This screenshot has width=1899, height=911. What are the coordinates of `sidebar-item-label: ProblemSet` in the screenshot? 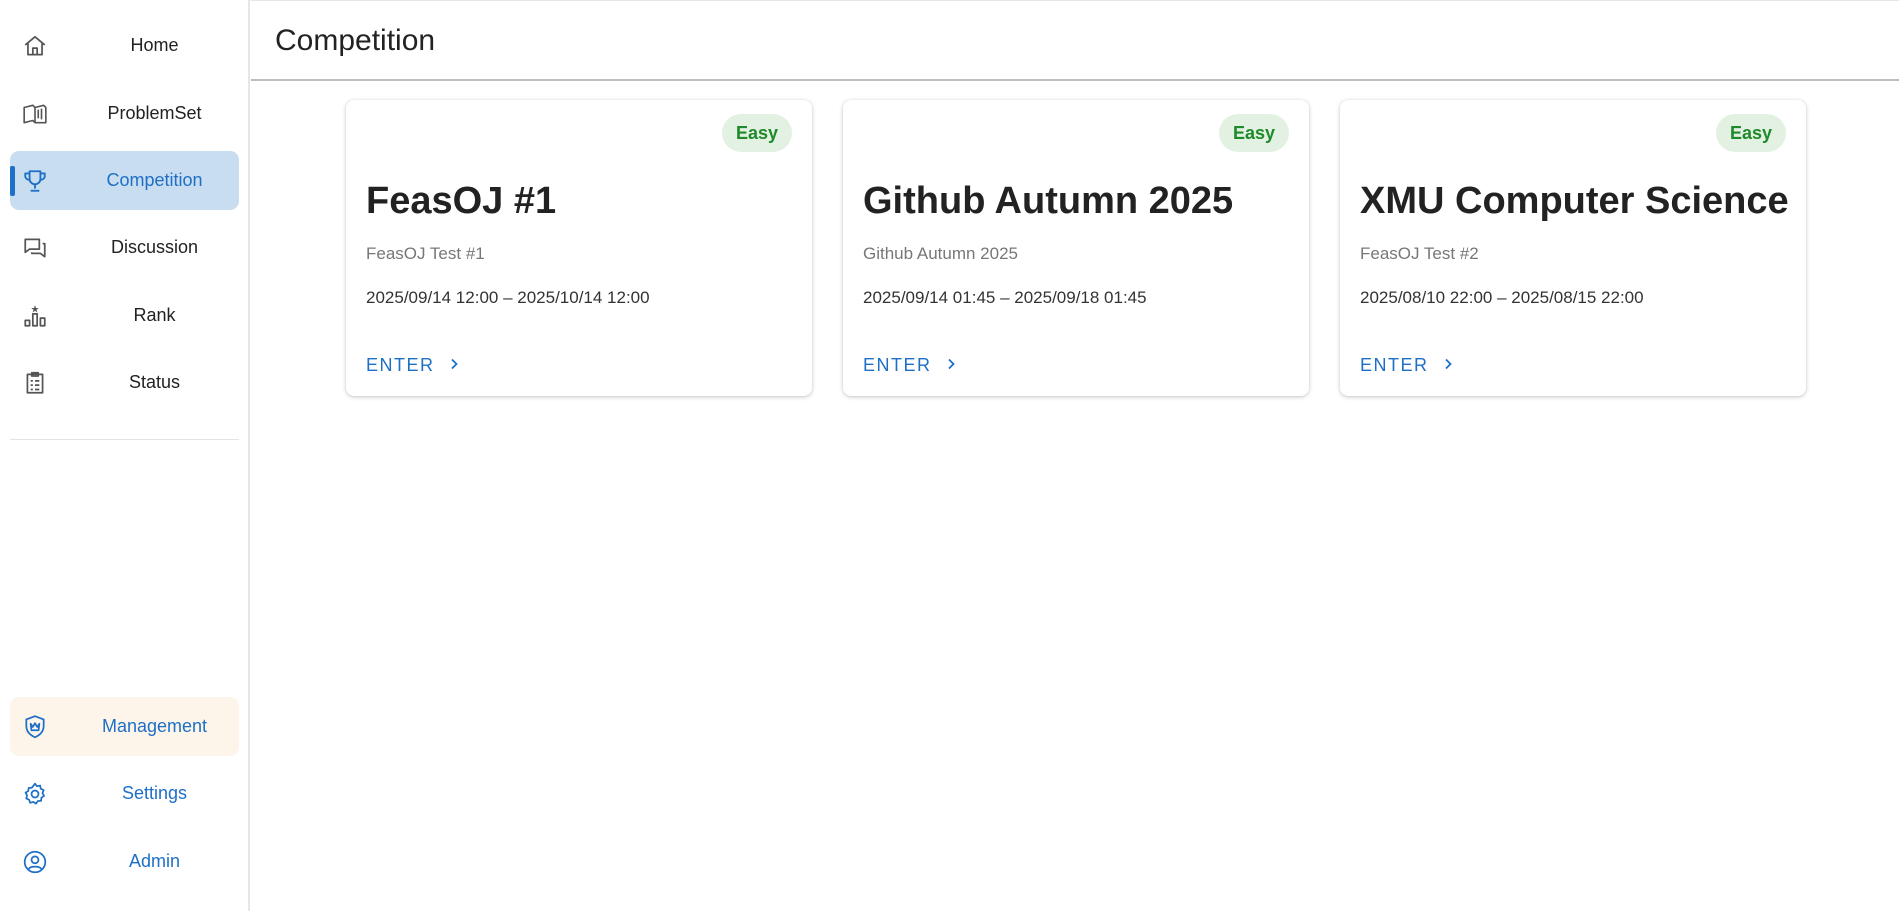 It's located at (154, 113).